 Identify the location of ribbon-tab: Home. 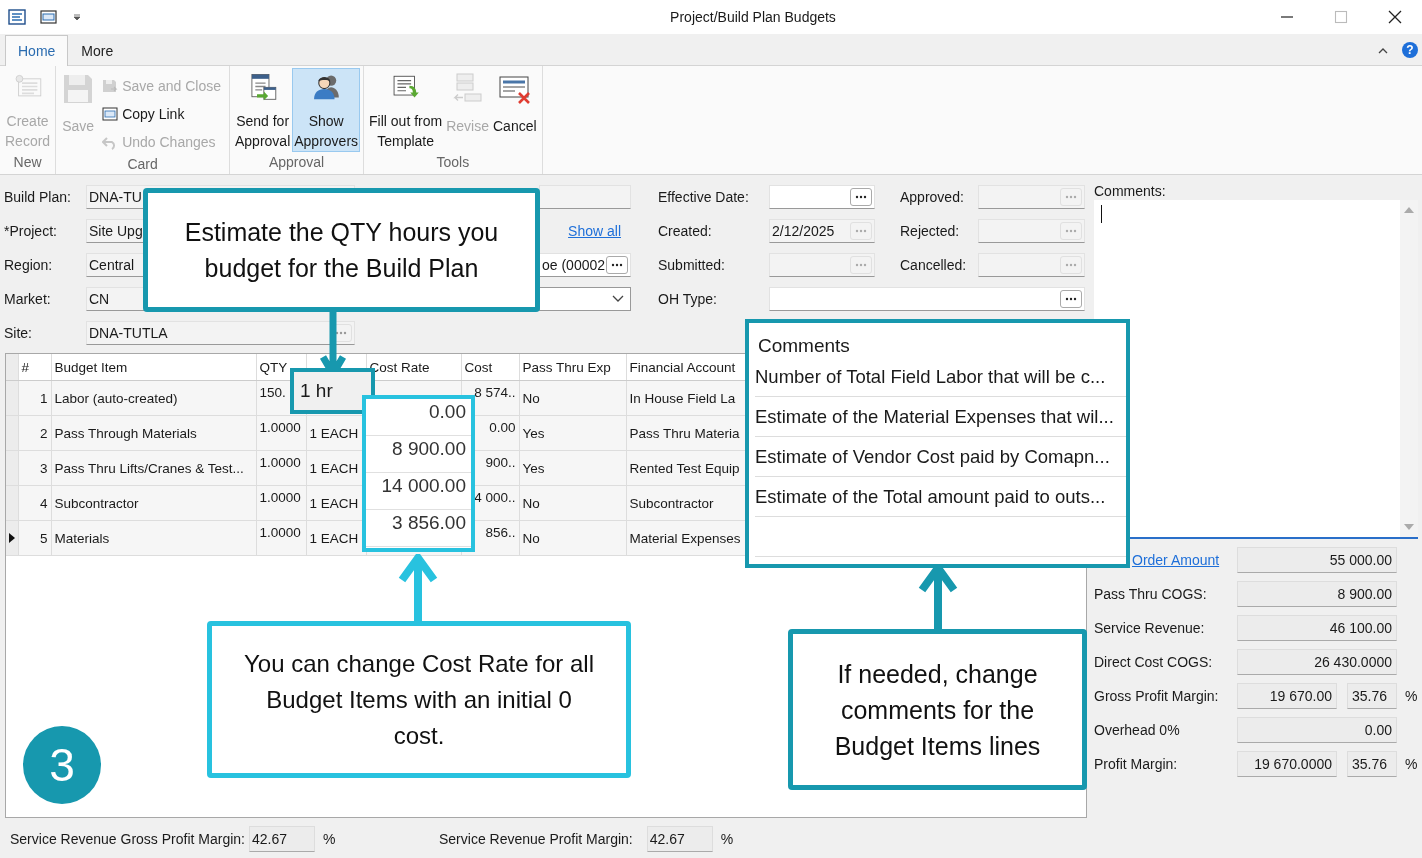
(37, 50).